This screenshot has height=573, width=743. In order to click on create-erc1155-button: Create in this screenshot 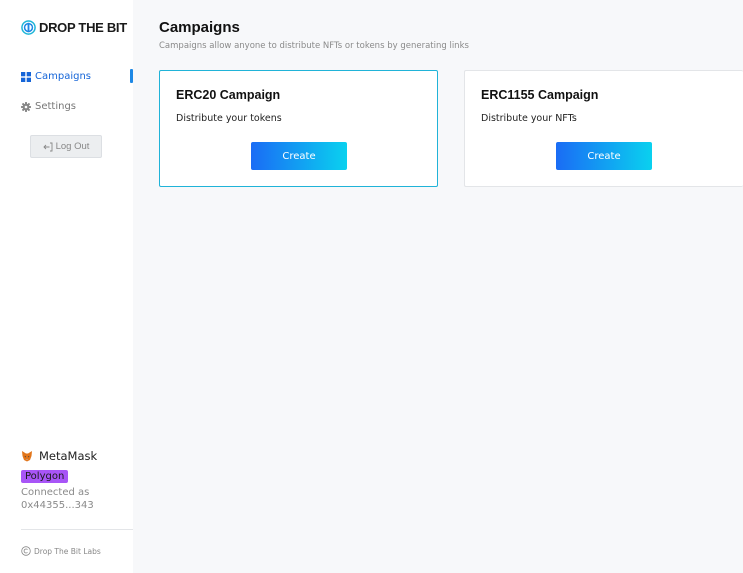, I will do `click(604, 156)`.